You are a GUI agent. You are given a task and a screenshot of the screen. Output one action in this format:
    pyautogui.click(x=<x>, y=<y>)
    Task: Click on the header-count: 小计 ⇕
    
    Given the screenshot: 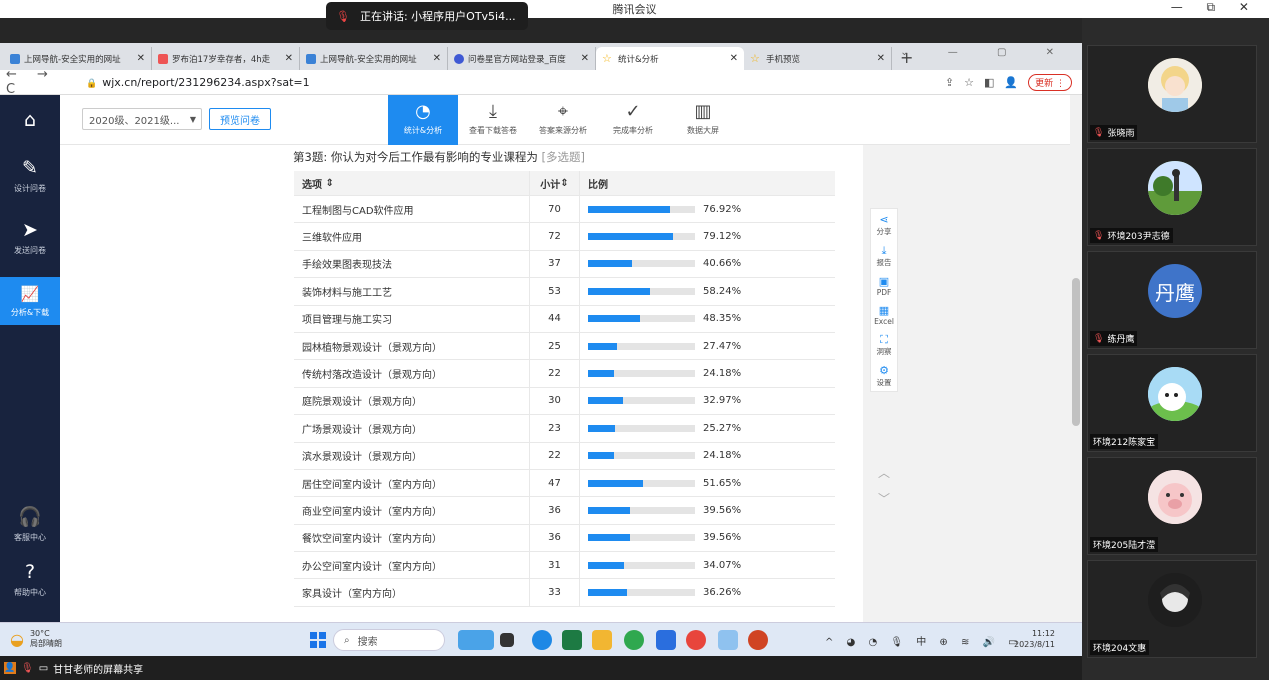 What is the action you would take?
    pyautogui.click(x=555, y=183)
    